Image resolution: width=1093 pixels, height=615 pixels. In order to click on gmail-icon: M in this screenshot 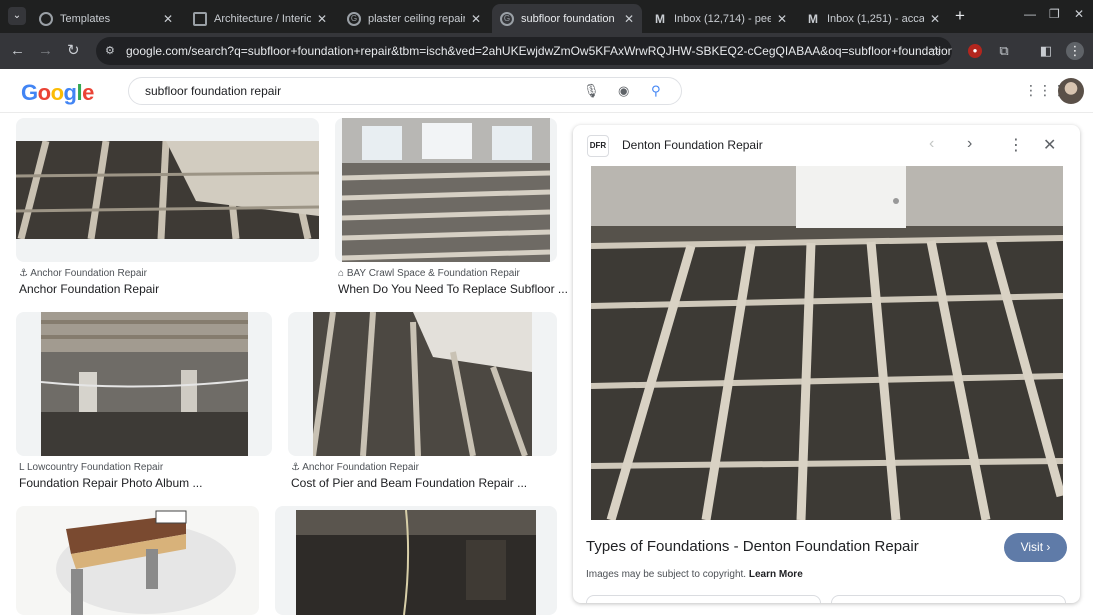, I will do `click(813, 18)`.